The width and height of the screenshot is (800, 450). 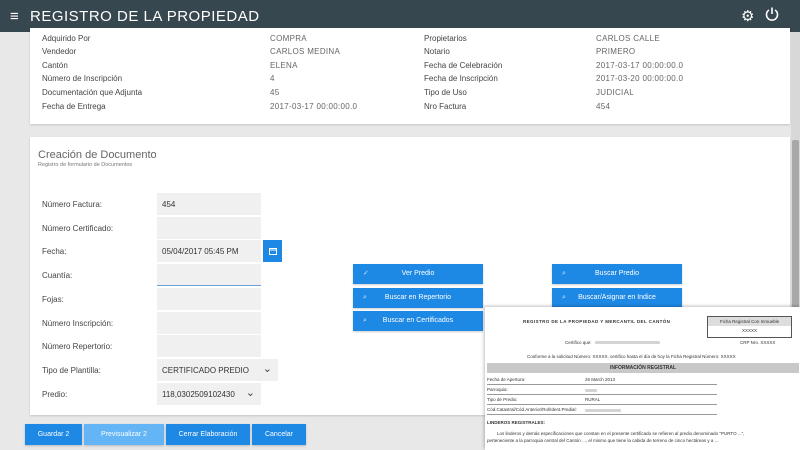 I want to click on summary-value: ELENA, so click(x=284, y=65).